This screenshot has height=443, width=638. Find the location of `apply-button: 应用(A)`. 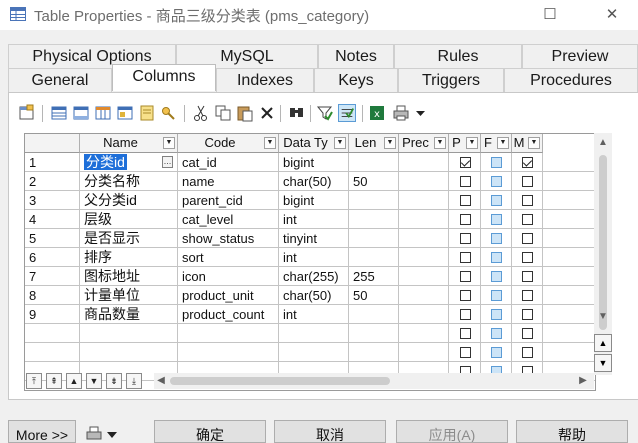

apply-button: 应用(A) is located at coordinates (452, 431).